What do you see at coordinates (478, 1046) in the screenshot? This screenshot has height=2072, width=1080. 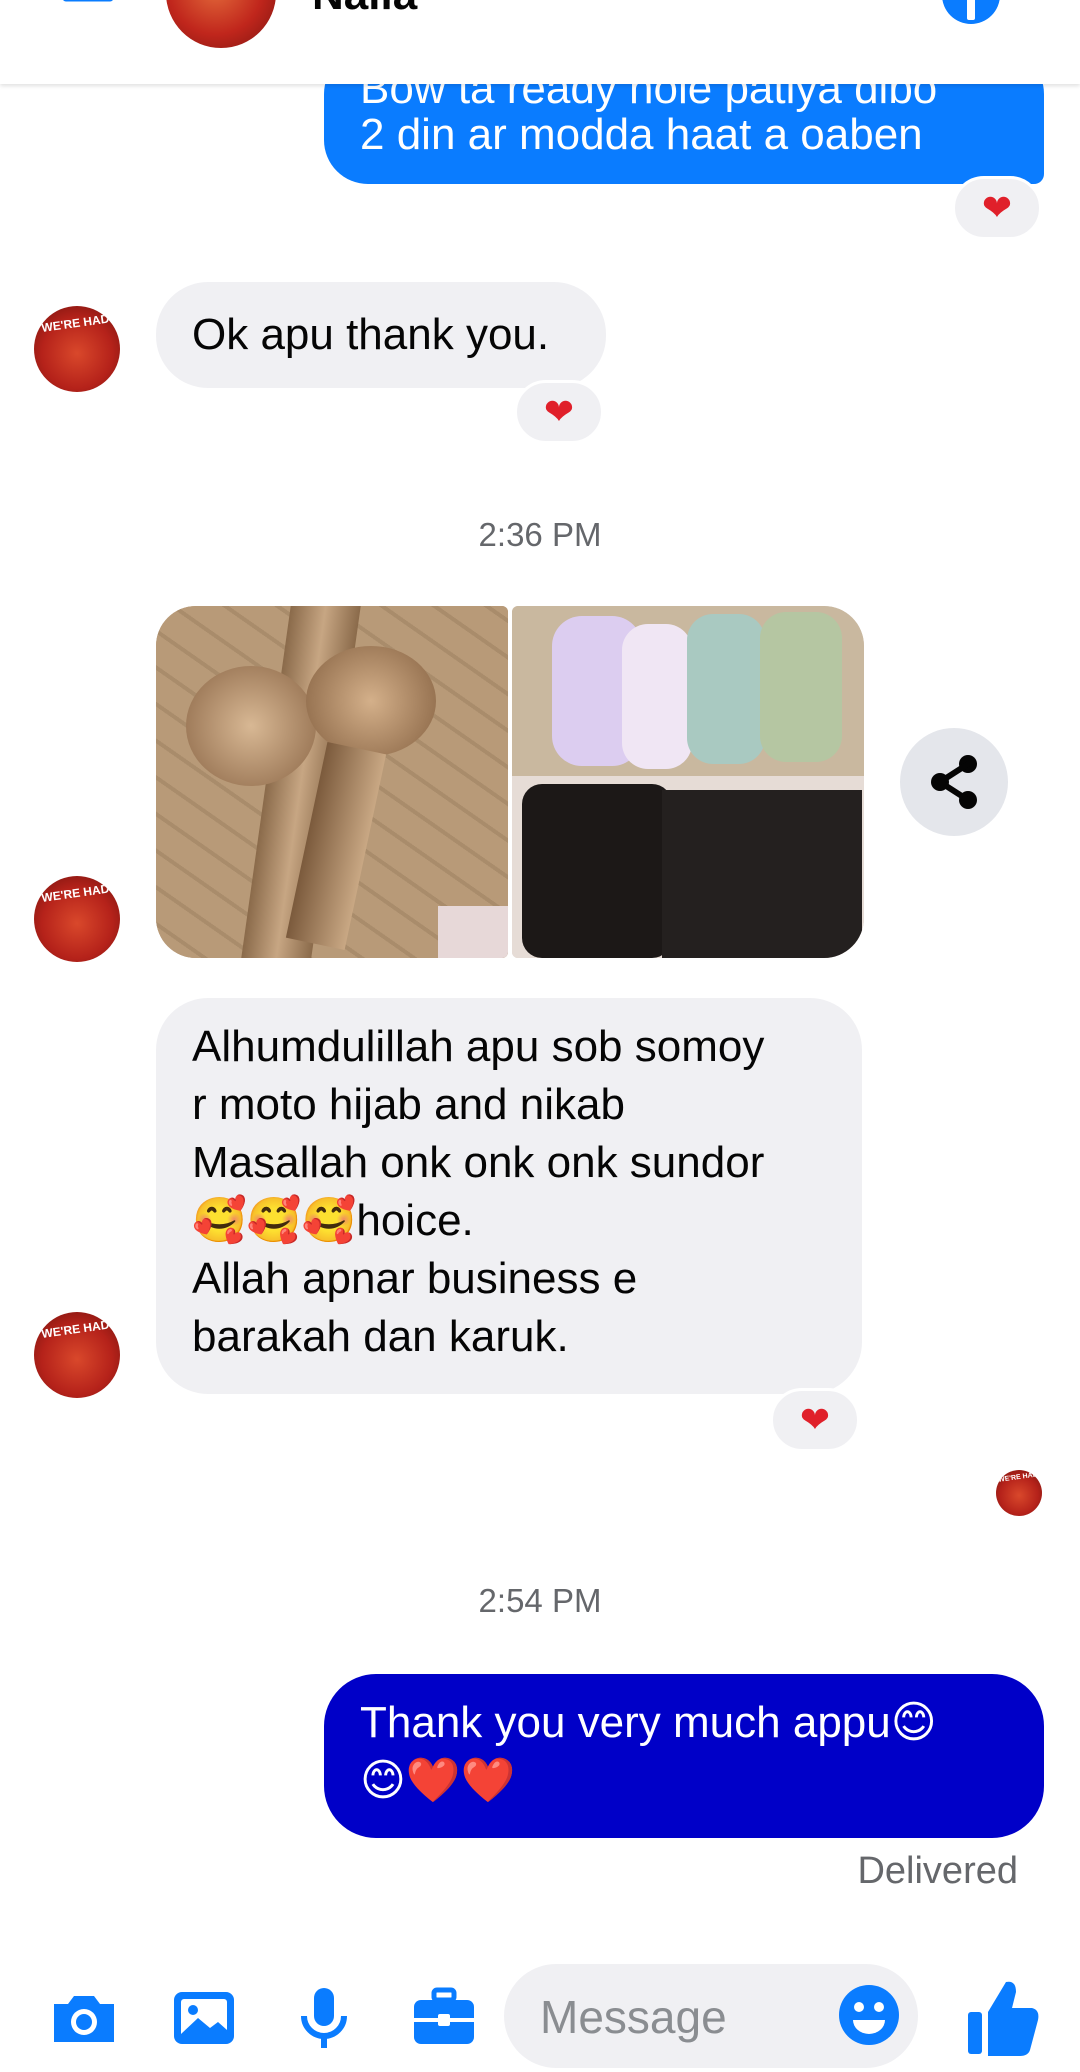 I see `message-line: Alhumdulillah apu sob somoy` at bounding box center [478, 1046].